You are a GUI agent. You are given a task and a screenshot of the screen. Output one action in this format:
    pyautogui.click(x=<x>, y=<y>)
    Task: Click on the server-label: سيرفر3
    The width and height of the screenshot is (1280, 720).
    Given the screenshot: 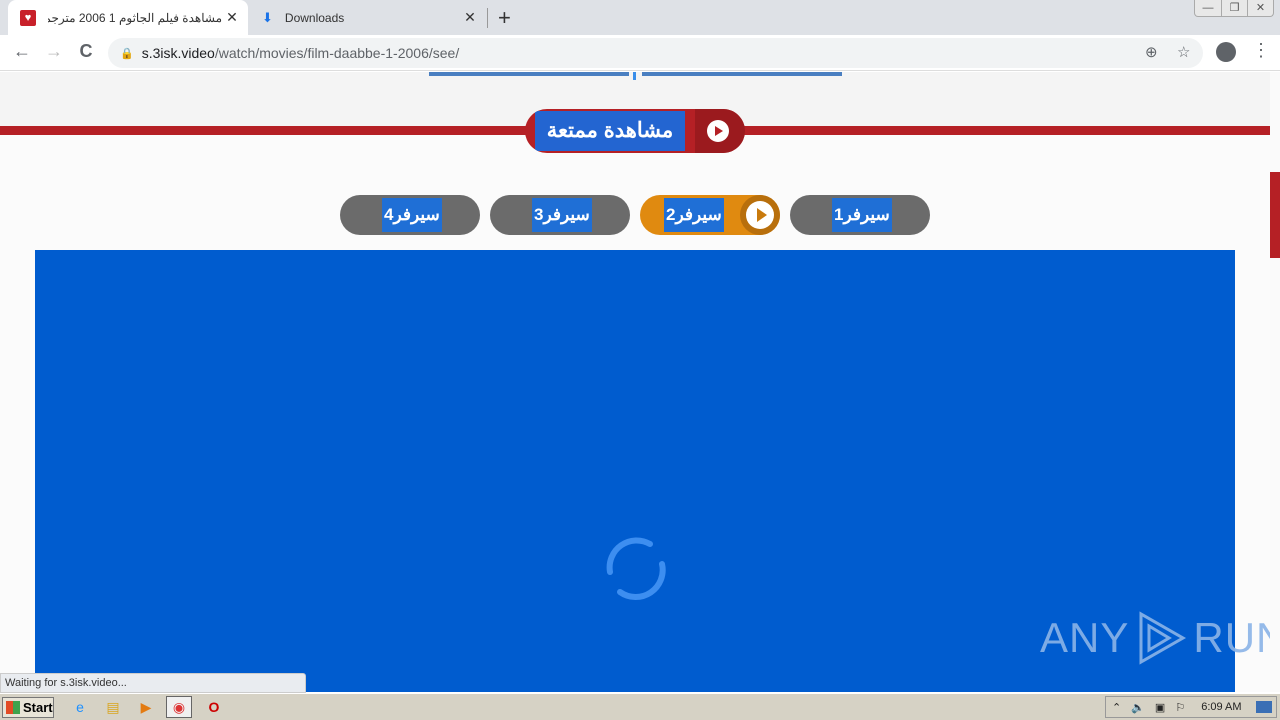 What is the action you would take?
    pyautogui.click(x=562, y=215)
    